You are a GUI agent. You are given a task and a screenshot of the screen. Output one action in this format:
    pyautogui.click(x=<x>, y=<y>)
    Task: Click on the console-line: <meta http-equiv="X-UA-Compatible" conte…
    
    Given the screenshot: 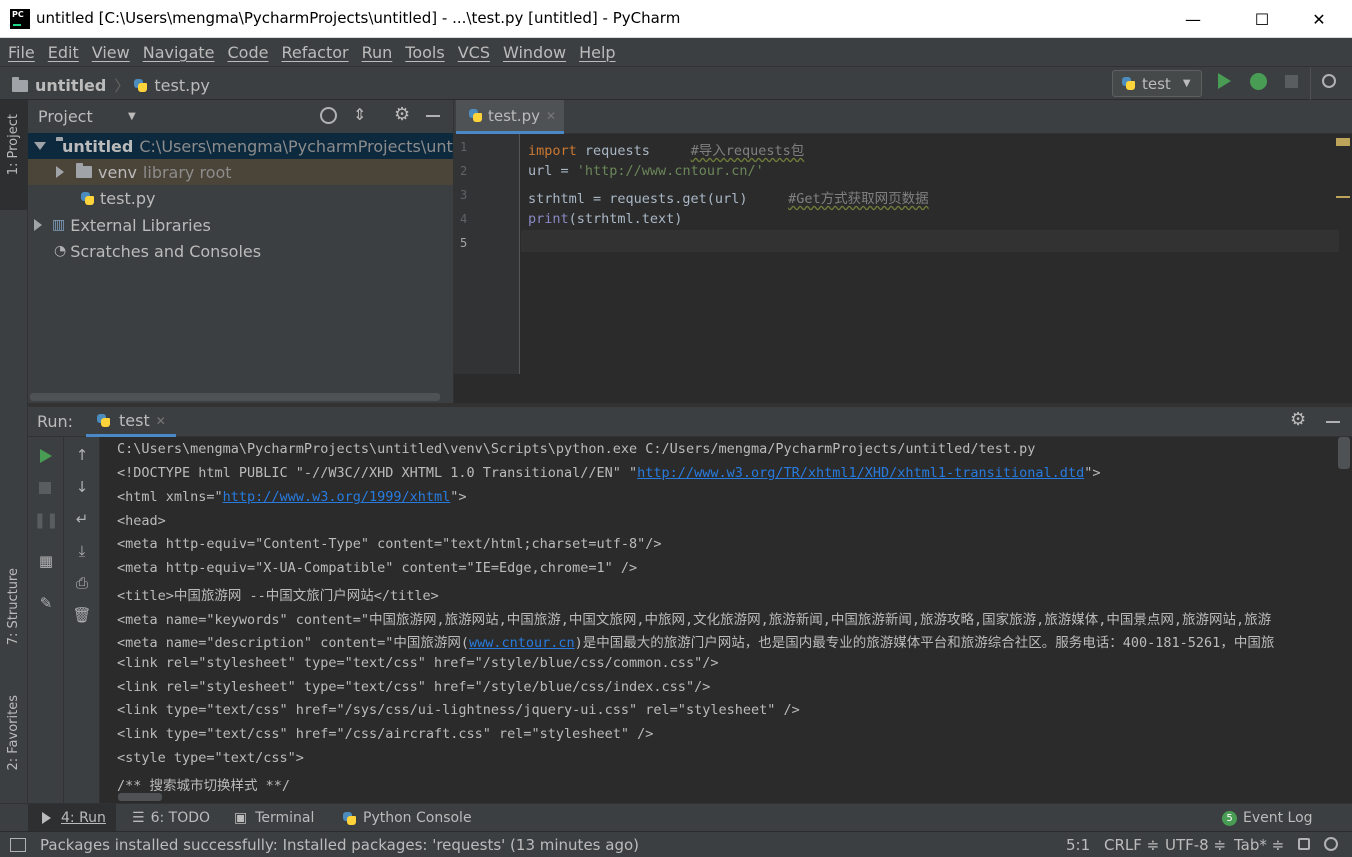 What is the action you would take?
    pyautogui.click(x=377, y=568)
    